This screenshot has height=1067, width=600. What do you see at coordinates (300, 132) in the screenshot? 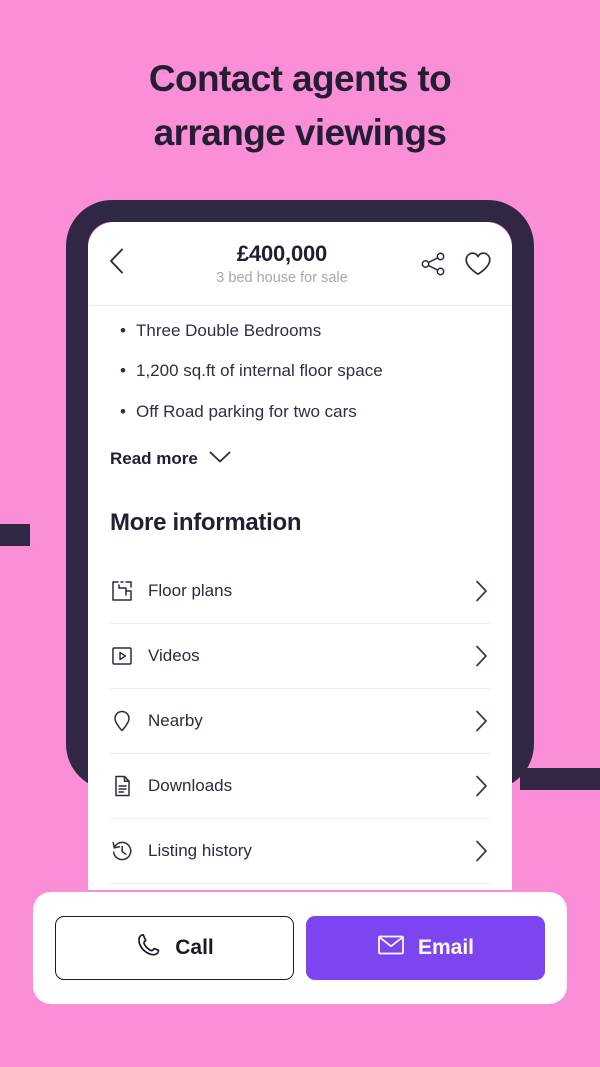
I see `headline-line-2: arrange viewings` at bounding box center [300, 132].